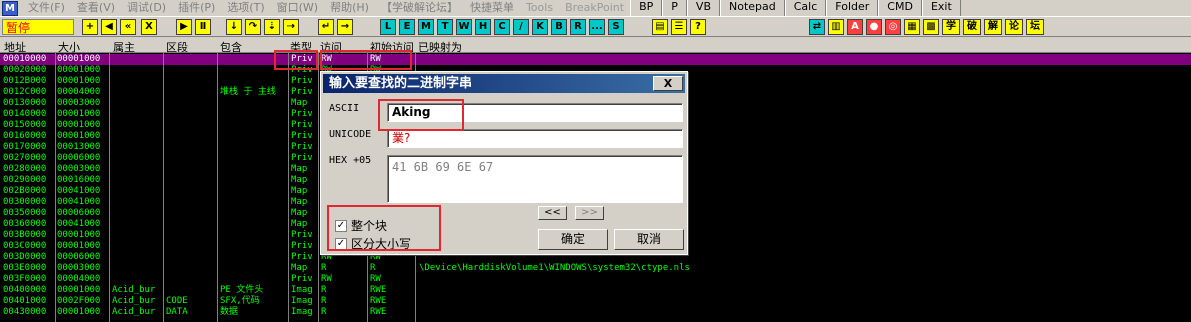 The image size is (1191, 322). I want to click on options-icon: ▤, so click(660, 27).